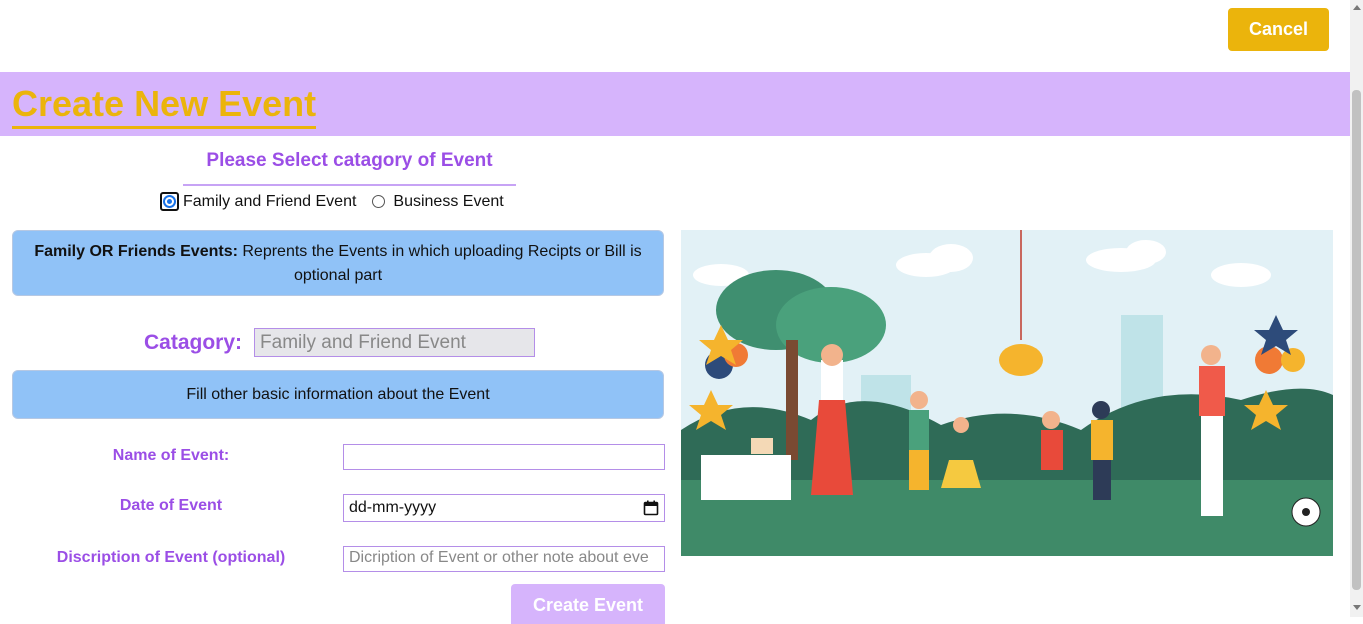 Image resolution: width=1363 pixels, height=624 pixels. What do you see at coordinates (1357, 7) in the screenshot?
I see `scroll-up-icon` at bounding box center [1357, 7].